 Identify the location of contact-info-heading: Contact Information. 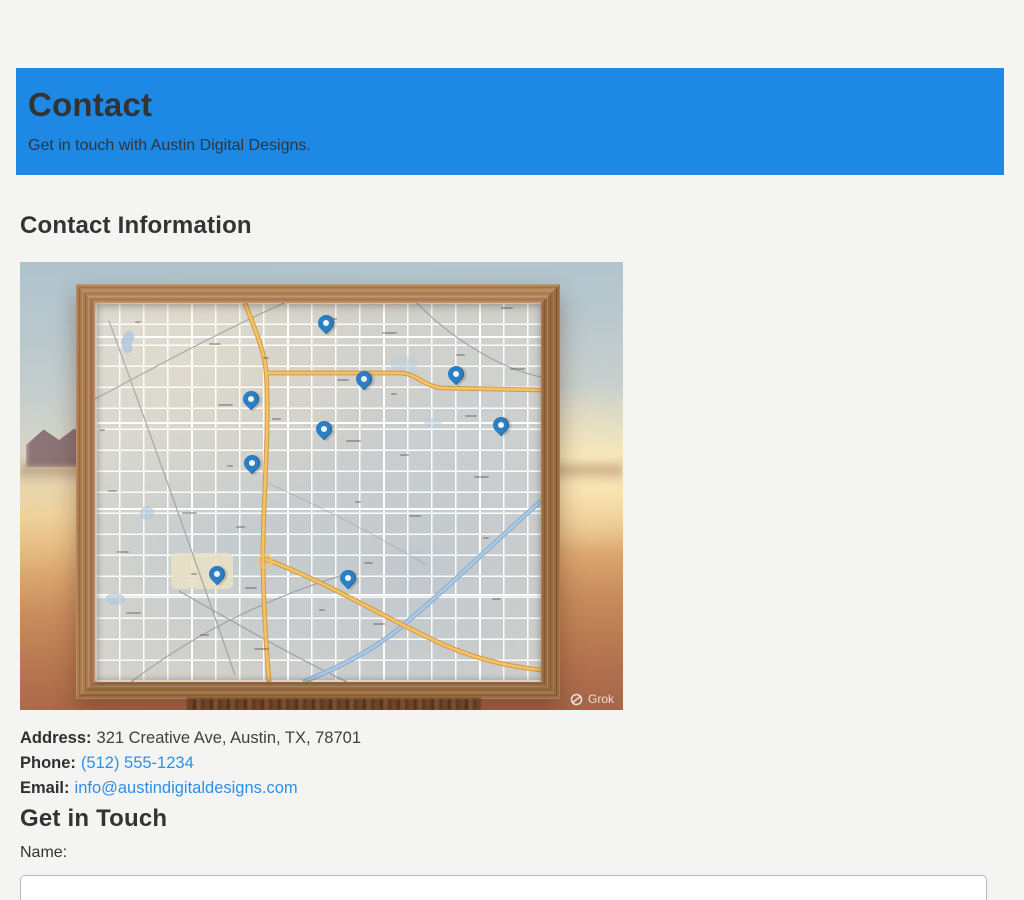
(136, 225).